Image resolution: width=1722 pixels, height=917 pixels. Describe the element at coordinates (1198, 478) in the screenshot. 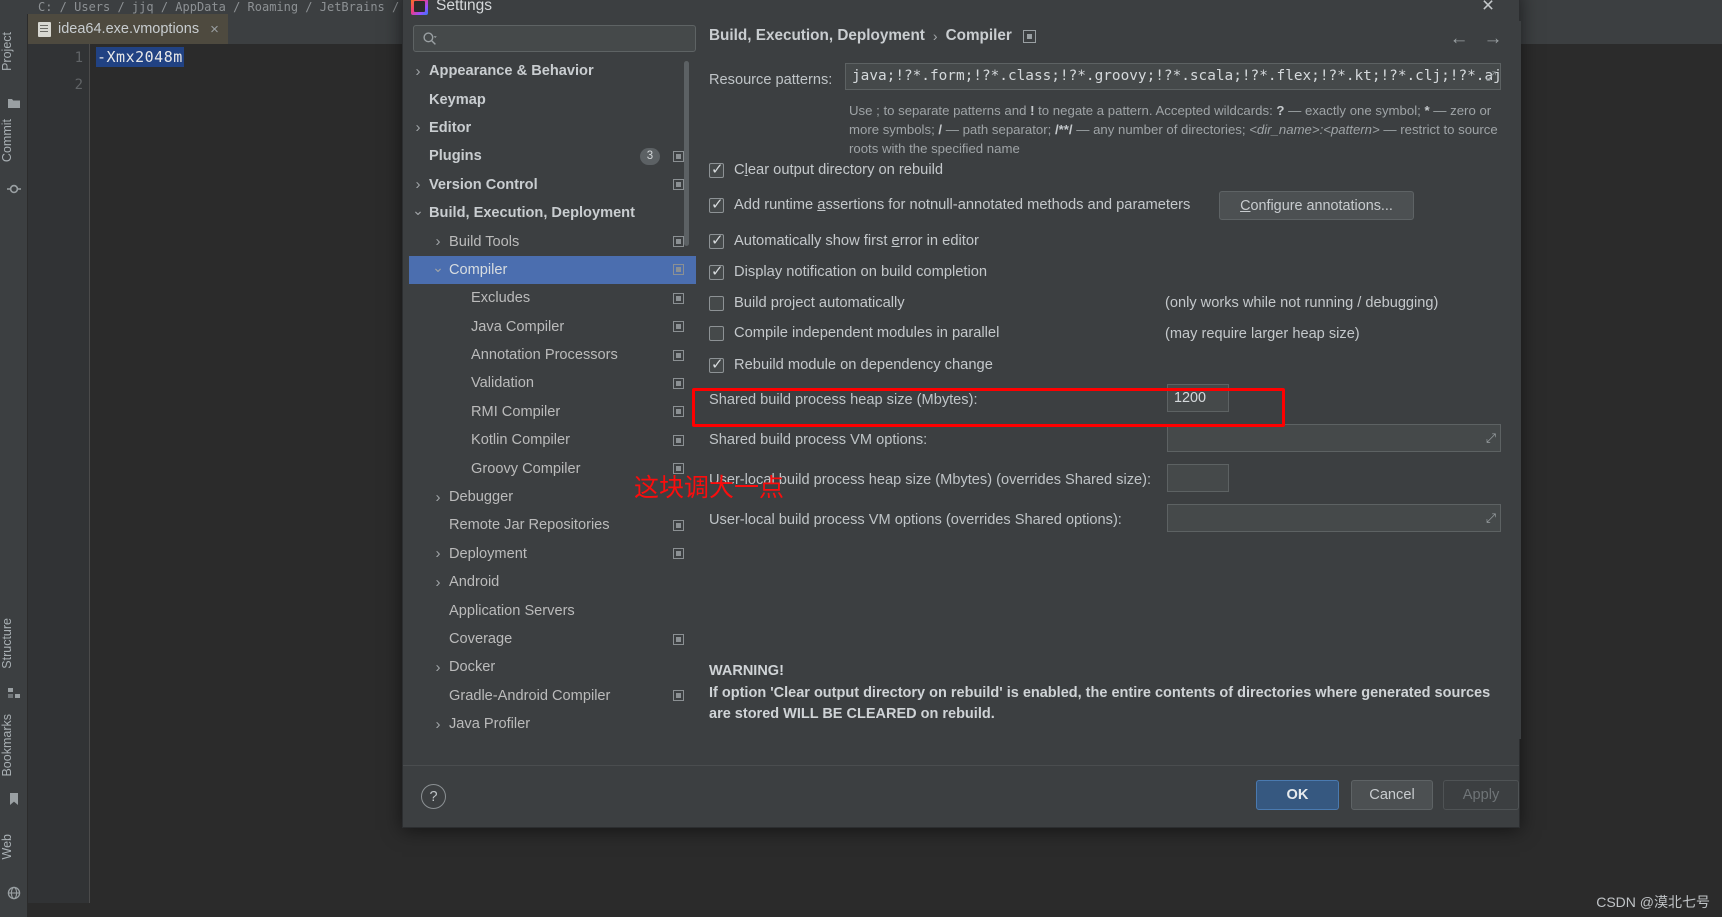

I see `user-local-heap-size-input` at that location.